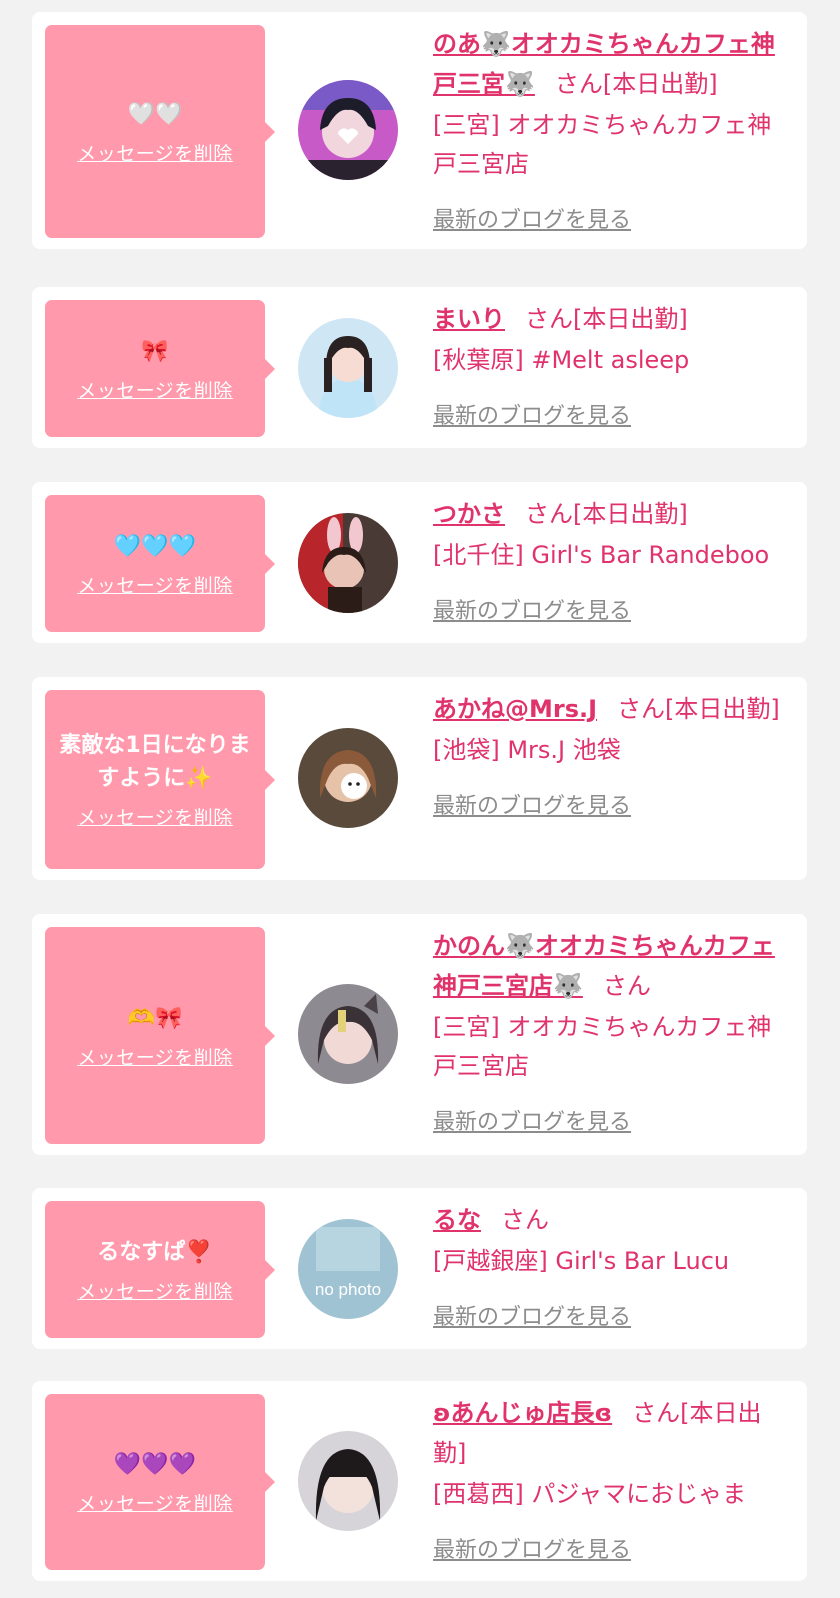 This screenshot has width=840, height=1598. I want to click on message-text: るなすぱ❣️, so click(155, 1252).